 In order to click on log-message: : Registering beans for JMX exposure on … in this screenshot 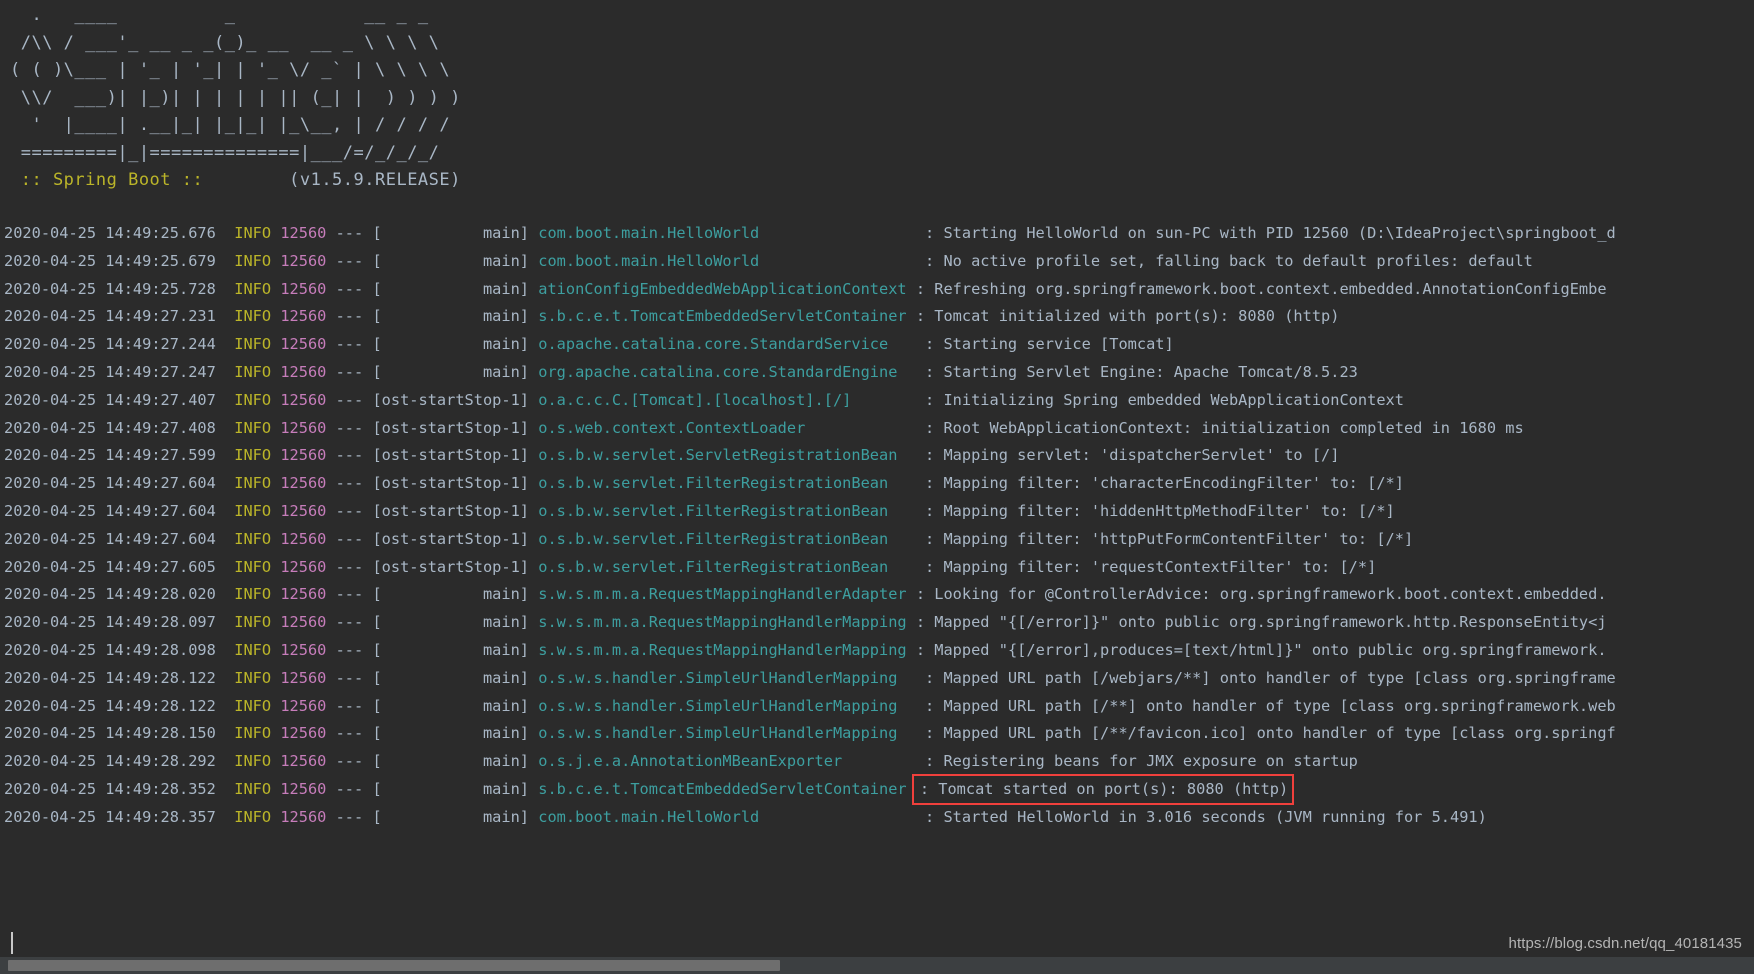, I will do `click(1141, 761)`.